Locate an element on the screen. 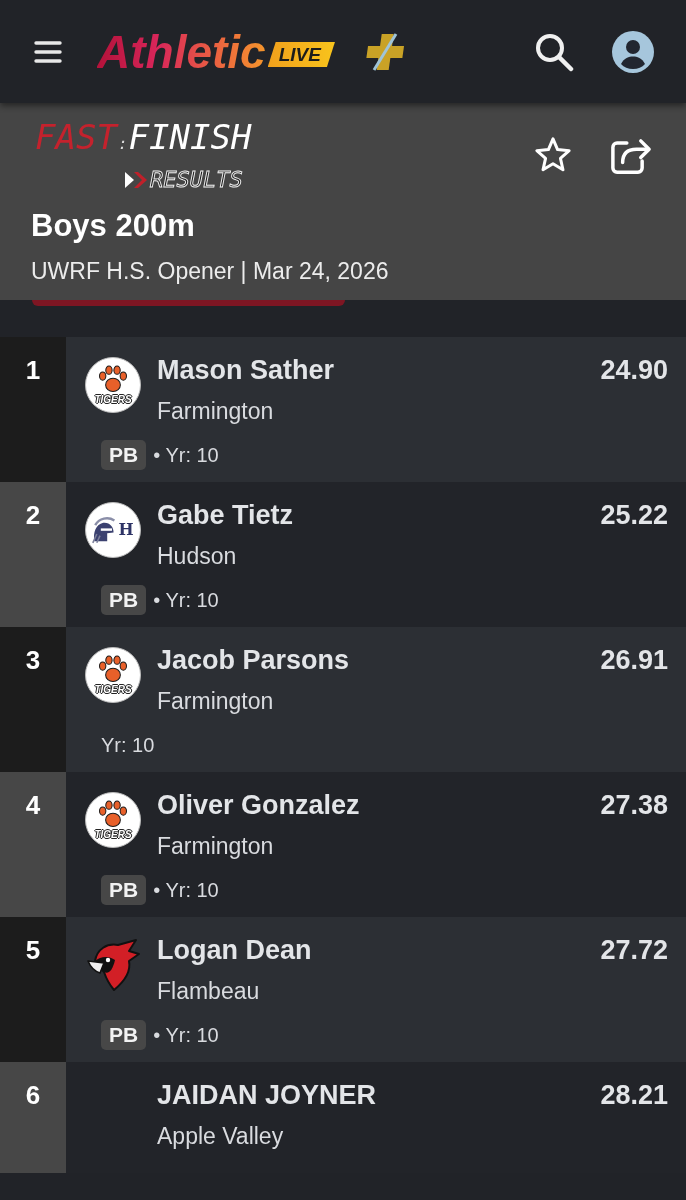 The height and width of the screenshot is (1200, 686). athlete-name: Mason Sather is located at coordinates (246, 370).